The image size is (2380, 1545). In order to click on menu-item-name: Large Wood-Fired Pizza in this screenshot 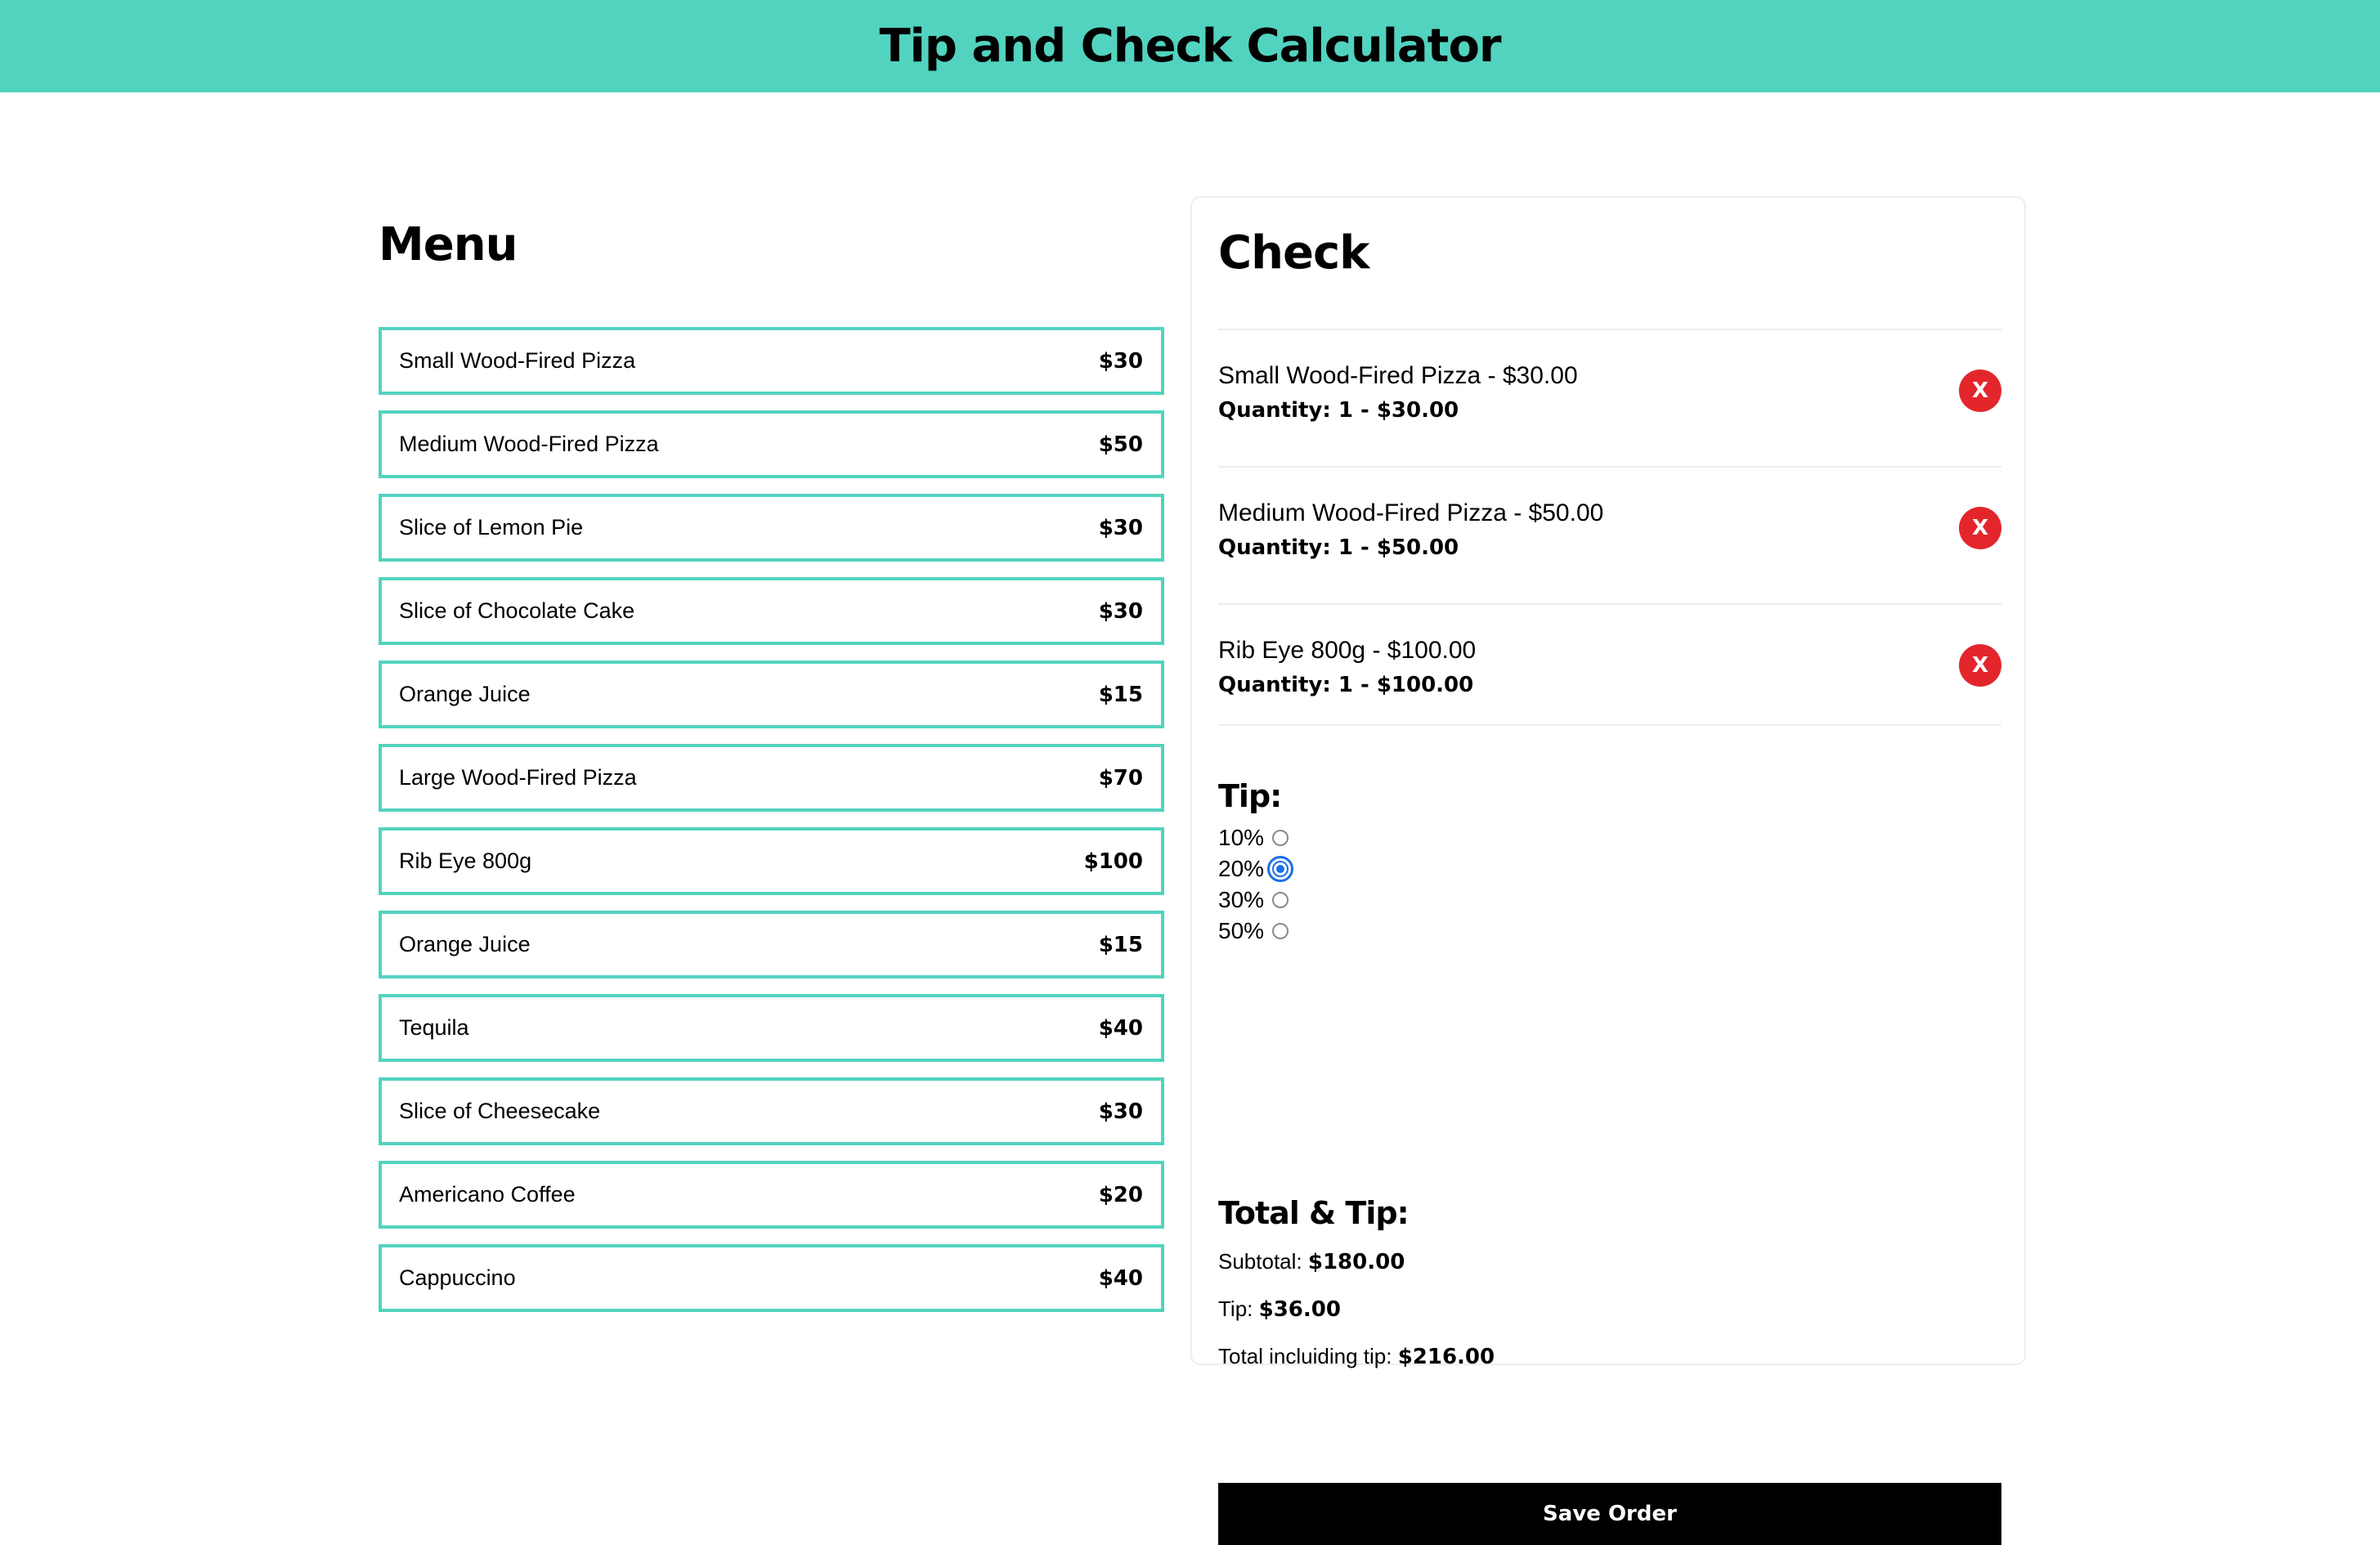, I will do `click(518, 777)`.